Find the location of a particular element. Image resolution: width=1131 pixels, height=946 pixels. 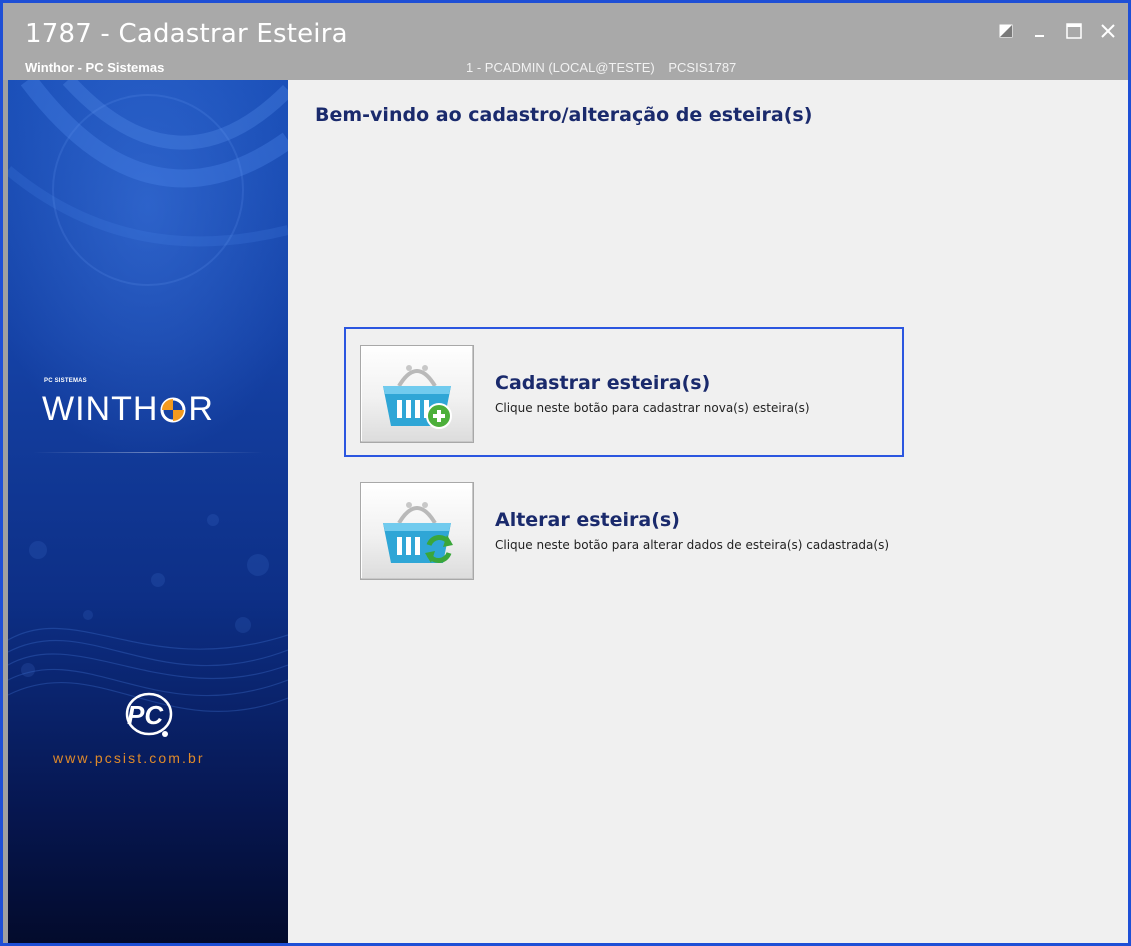

maximize-icon is located at coordinates (1074, 31).